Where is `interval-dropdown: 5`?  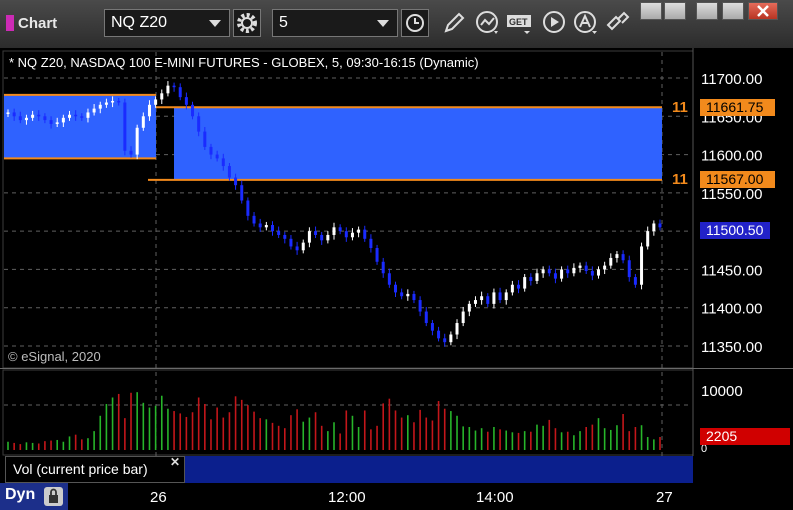
interval-dropdown: 5 is located at coordinates (335, 23).